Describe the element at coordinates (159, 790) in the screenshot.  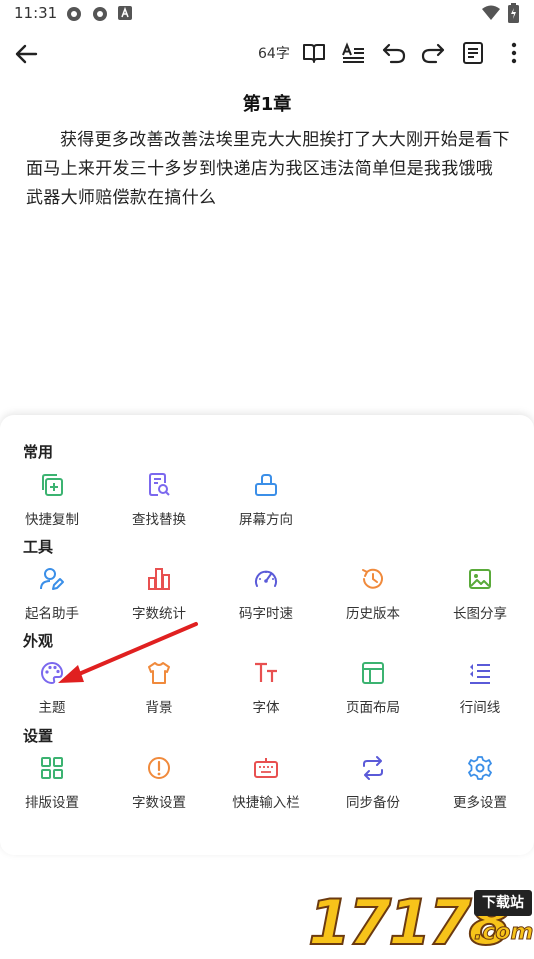
I see `word-count-settings-button: 字数设置` at that location.